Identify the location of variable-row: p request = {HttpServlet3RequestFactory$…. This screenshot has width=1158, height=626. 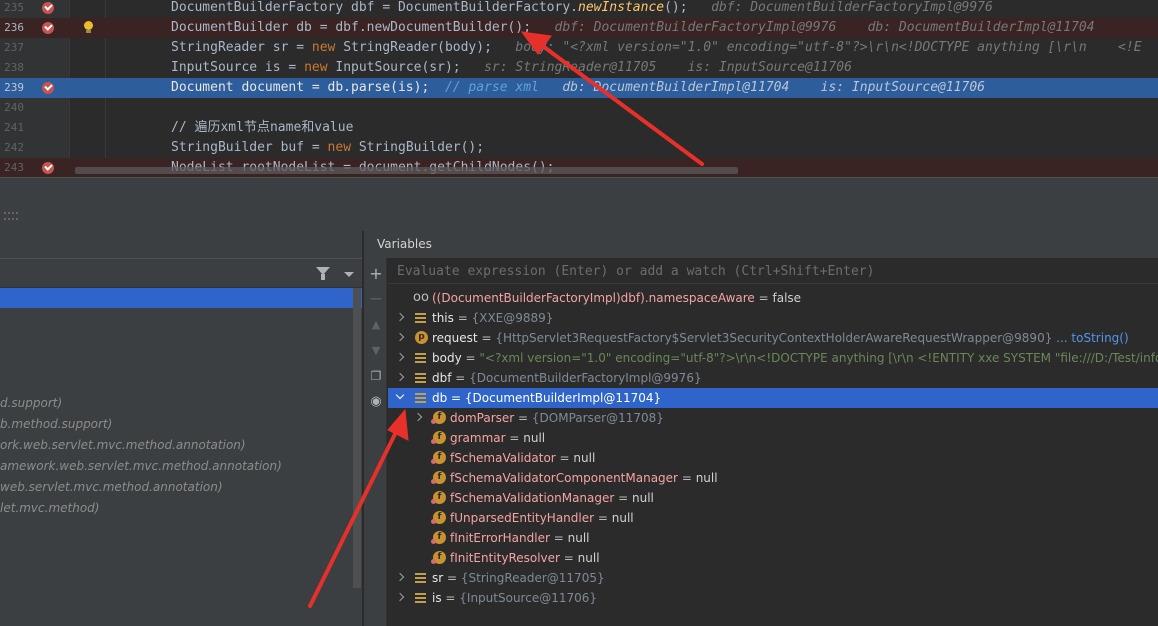
(773, 338).